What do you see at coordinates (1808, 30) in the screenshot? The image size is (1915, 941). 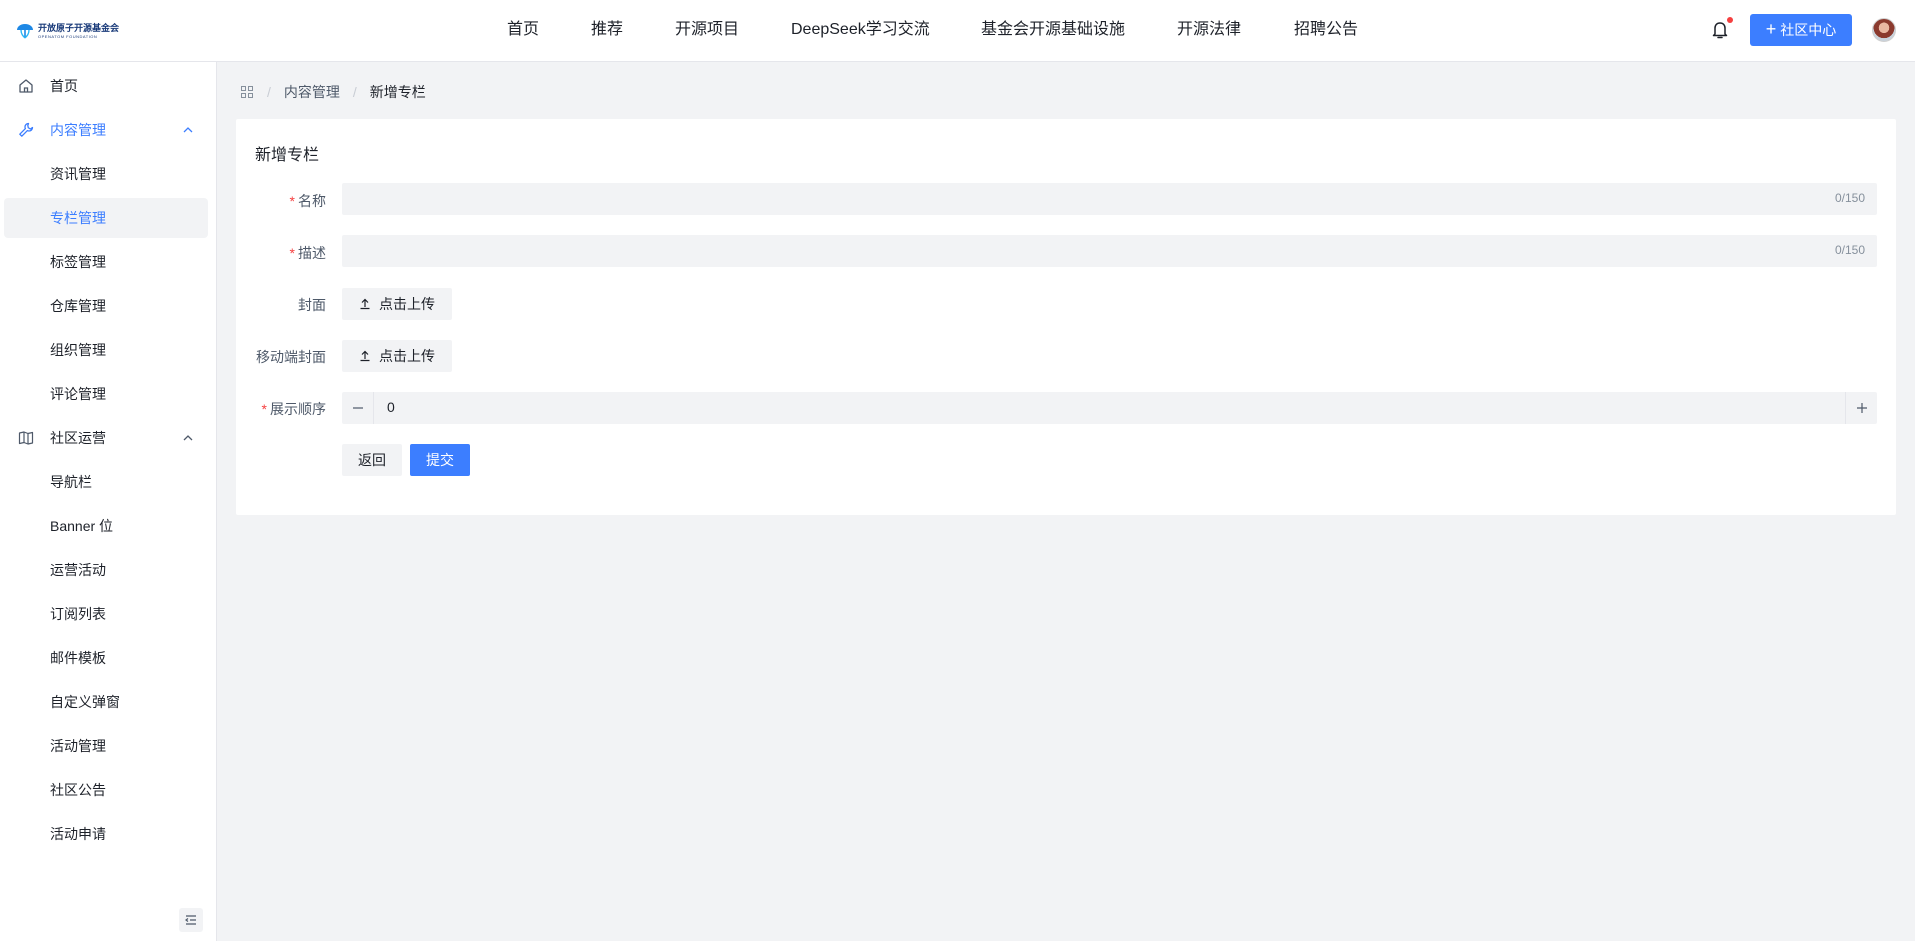 I see `community-center-label: 社区中心` at bounding box center [1808, 30].